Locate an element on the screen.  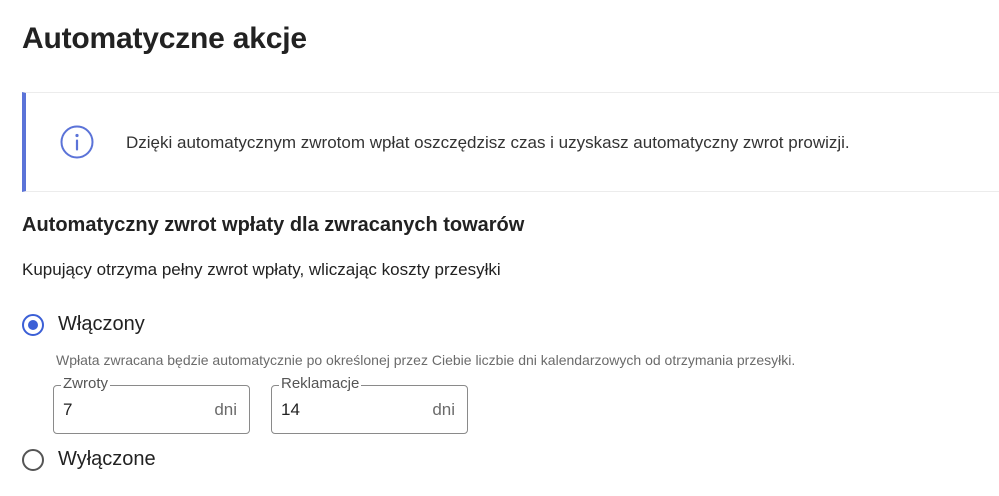
complaints-days-field: Reklamacje dni is located at coordinates (369, 404).